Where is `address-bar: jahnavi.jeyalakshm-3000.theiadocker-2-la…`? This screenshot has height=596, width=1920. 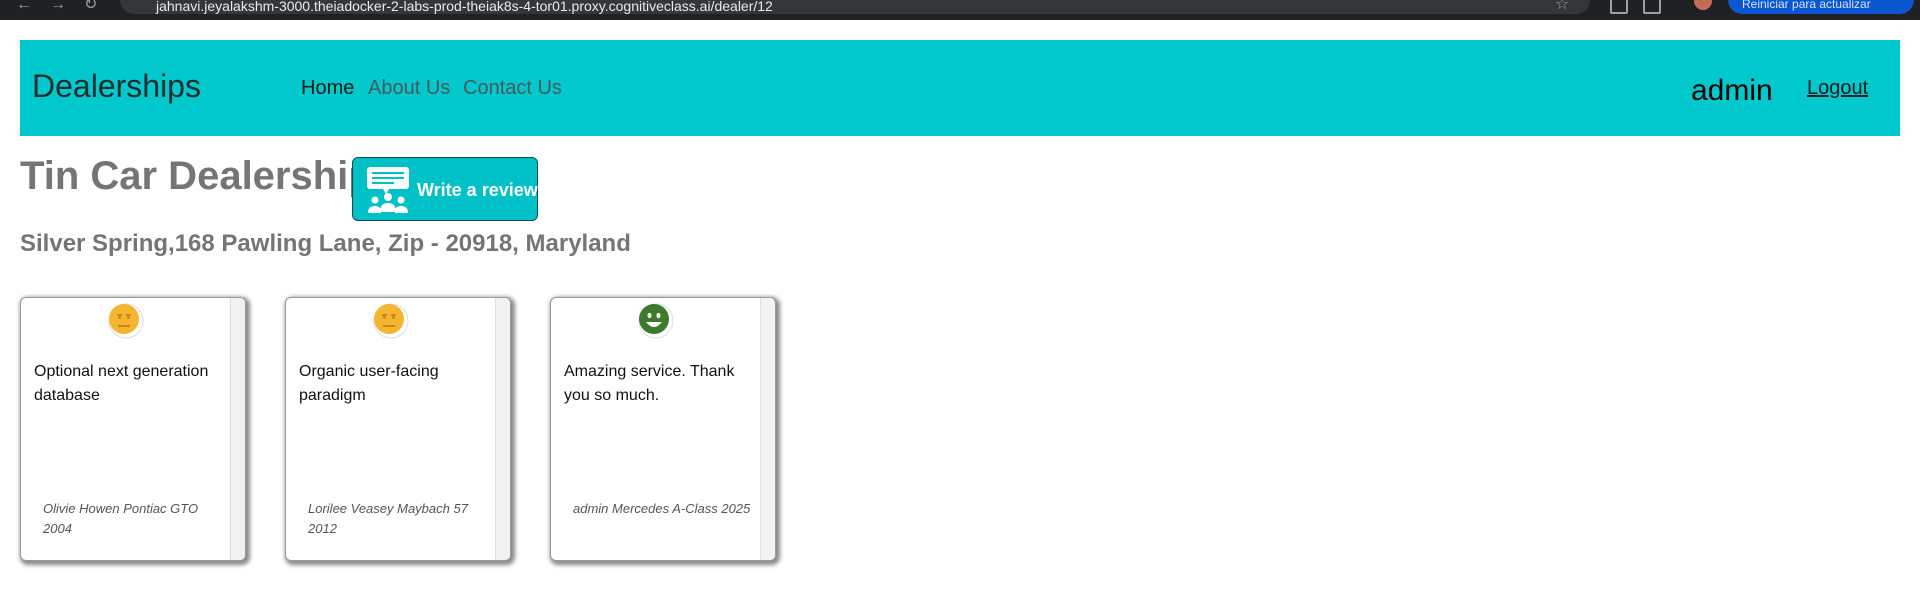
address-bar: jahnavi.jeyalakshm-3000.theiadocker-2-la… is located at coordinates (855, 7).